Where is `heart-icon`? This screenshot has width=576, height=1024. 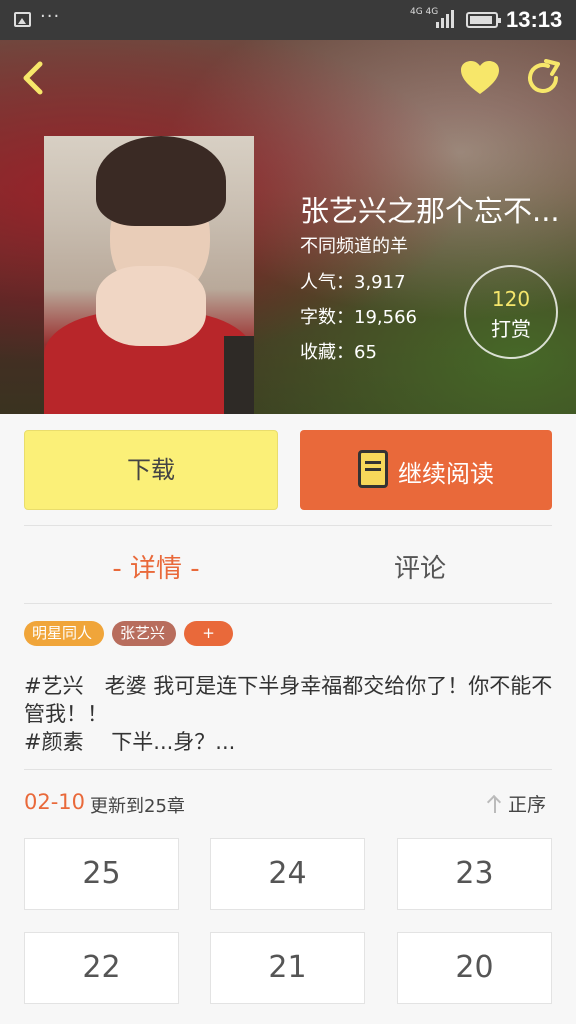
heart-icon is located at coordinates (480, 77).